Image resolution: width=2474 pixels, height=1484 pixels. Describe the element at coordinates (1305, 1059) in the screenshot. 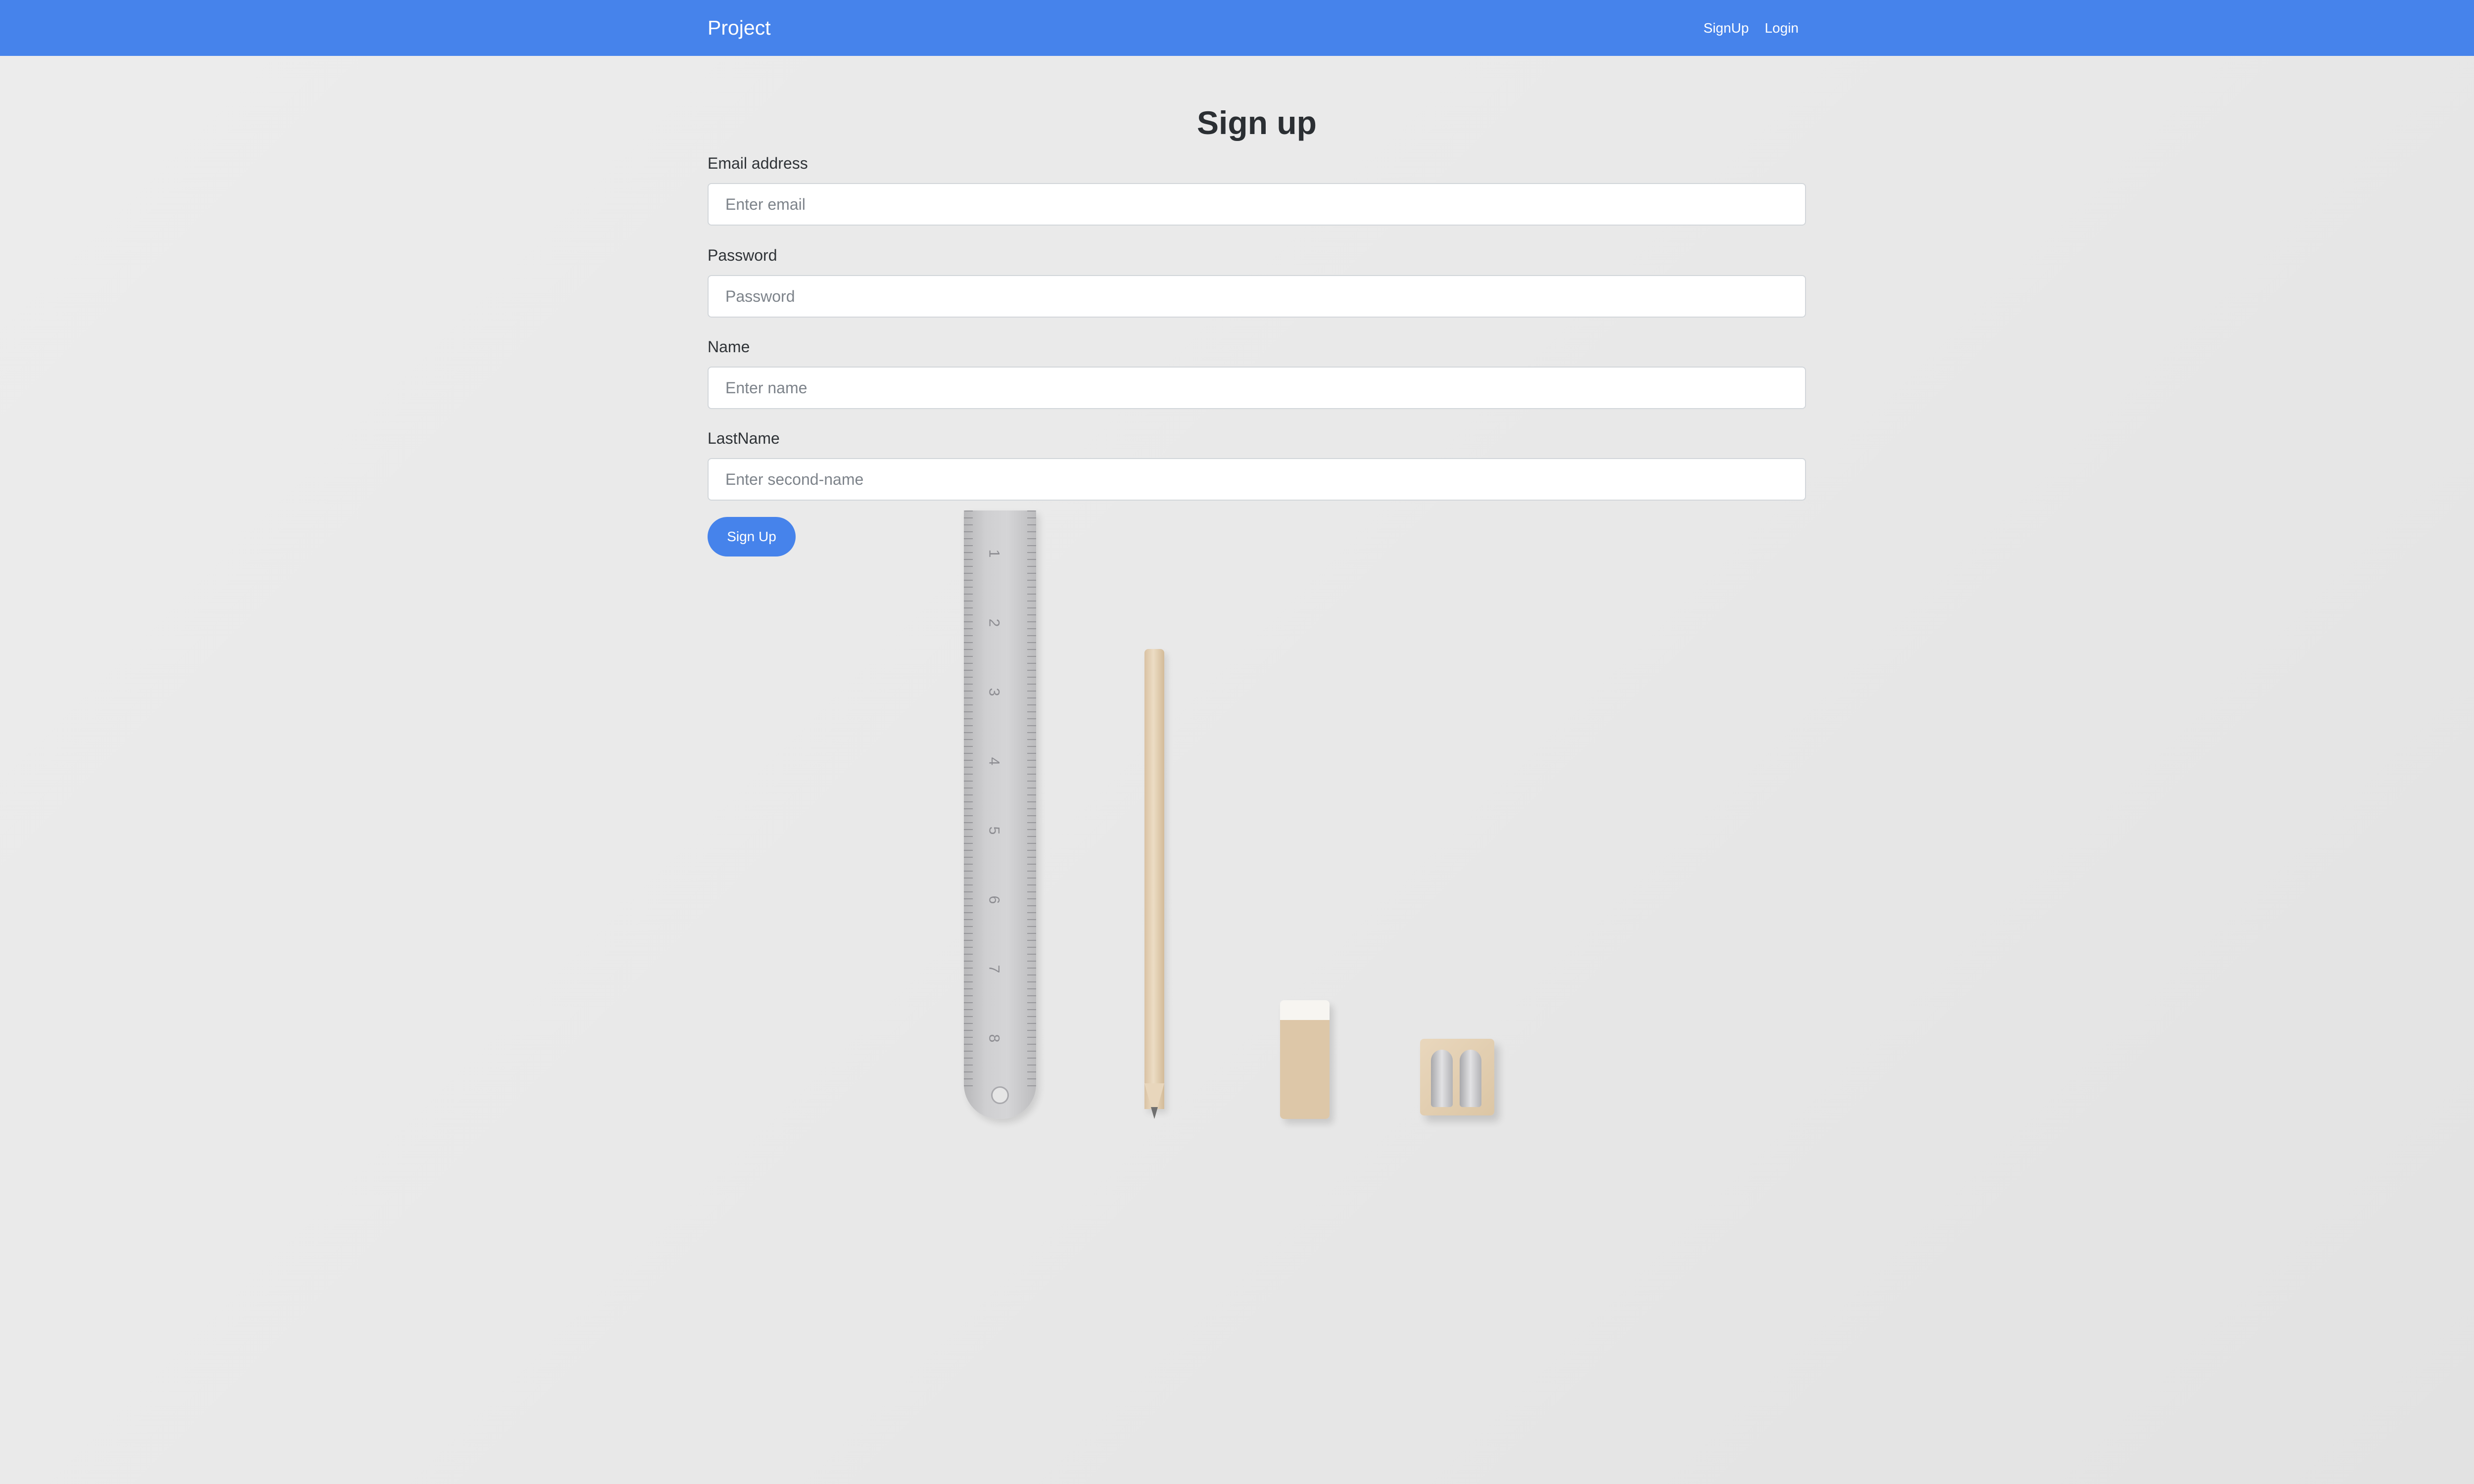

I see `eraser-icon` at that location.